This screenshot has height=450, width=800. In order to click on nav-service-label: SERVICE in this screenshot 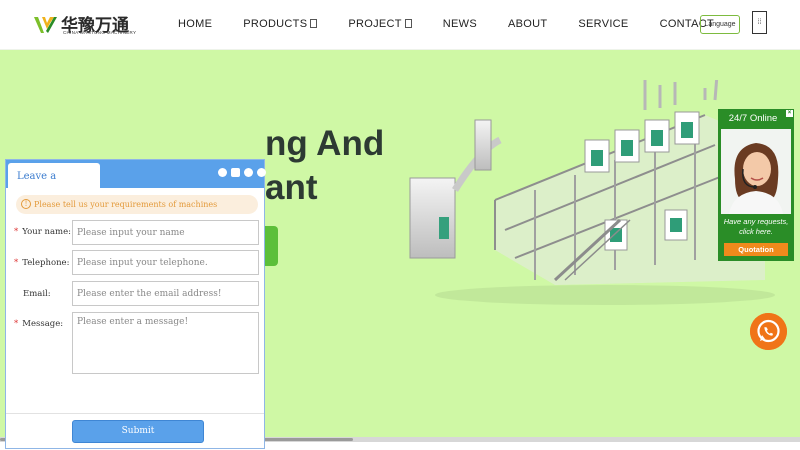, I will do `click(603, 24)`.